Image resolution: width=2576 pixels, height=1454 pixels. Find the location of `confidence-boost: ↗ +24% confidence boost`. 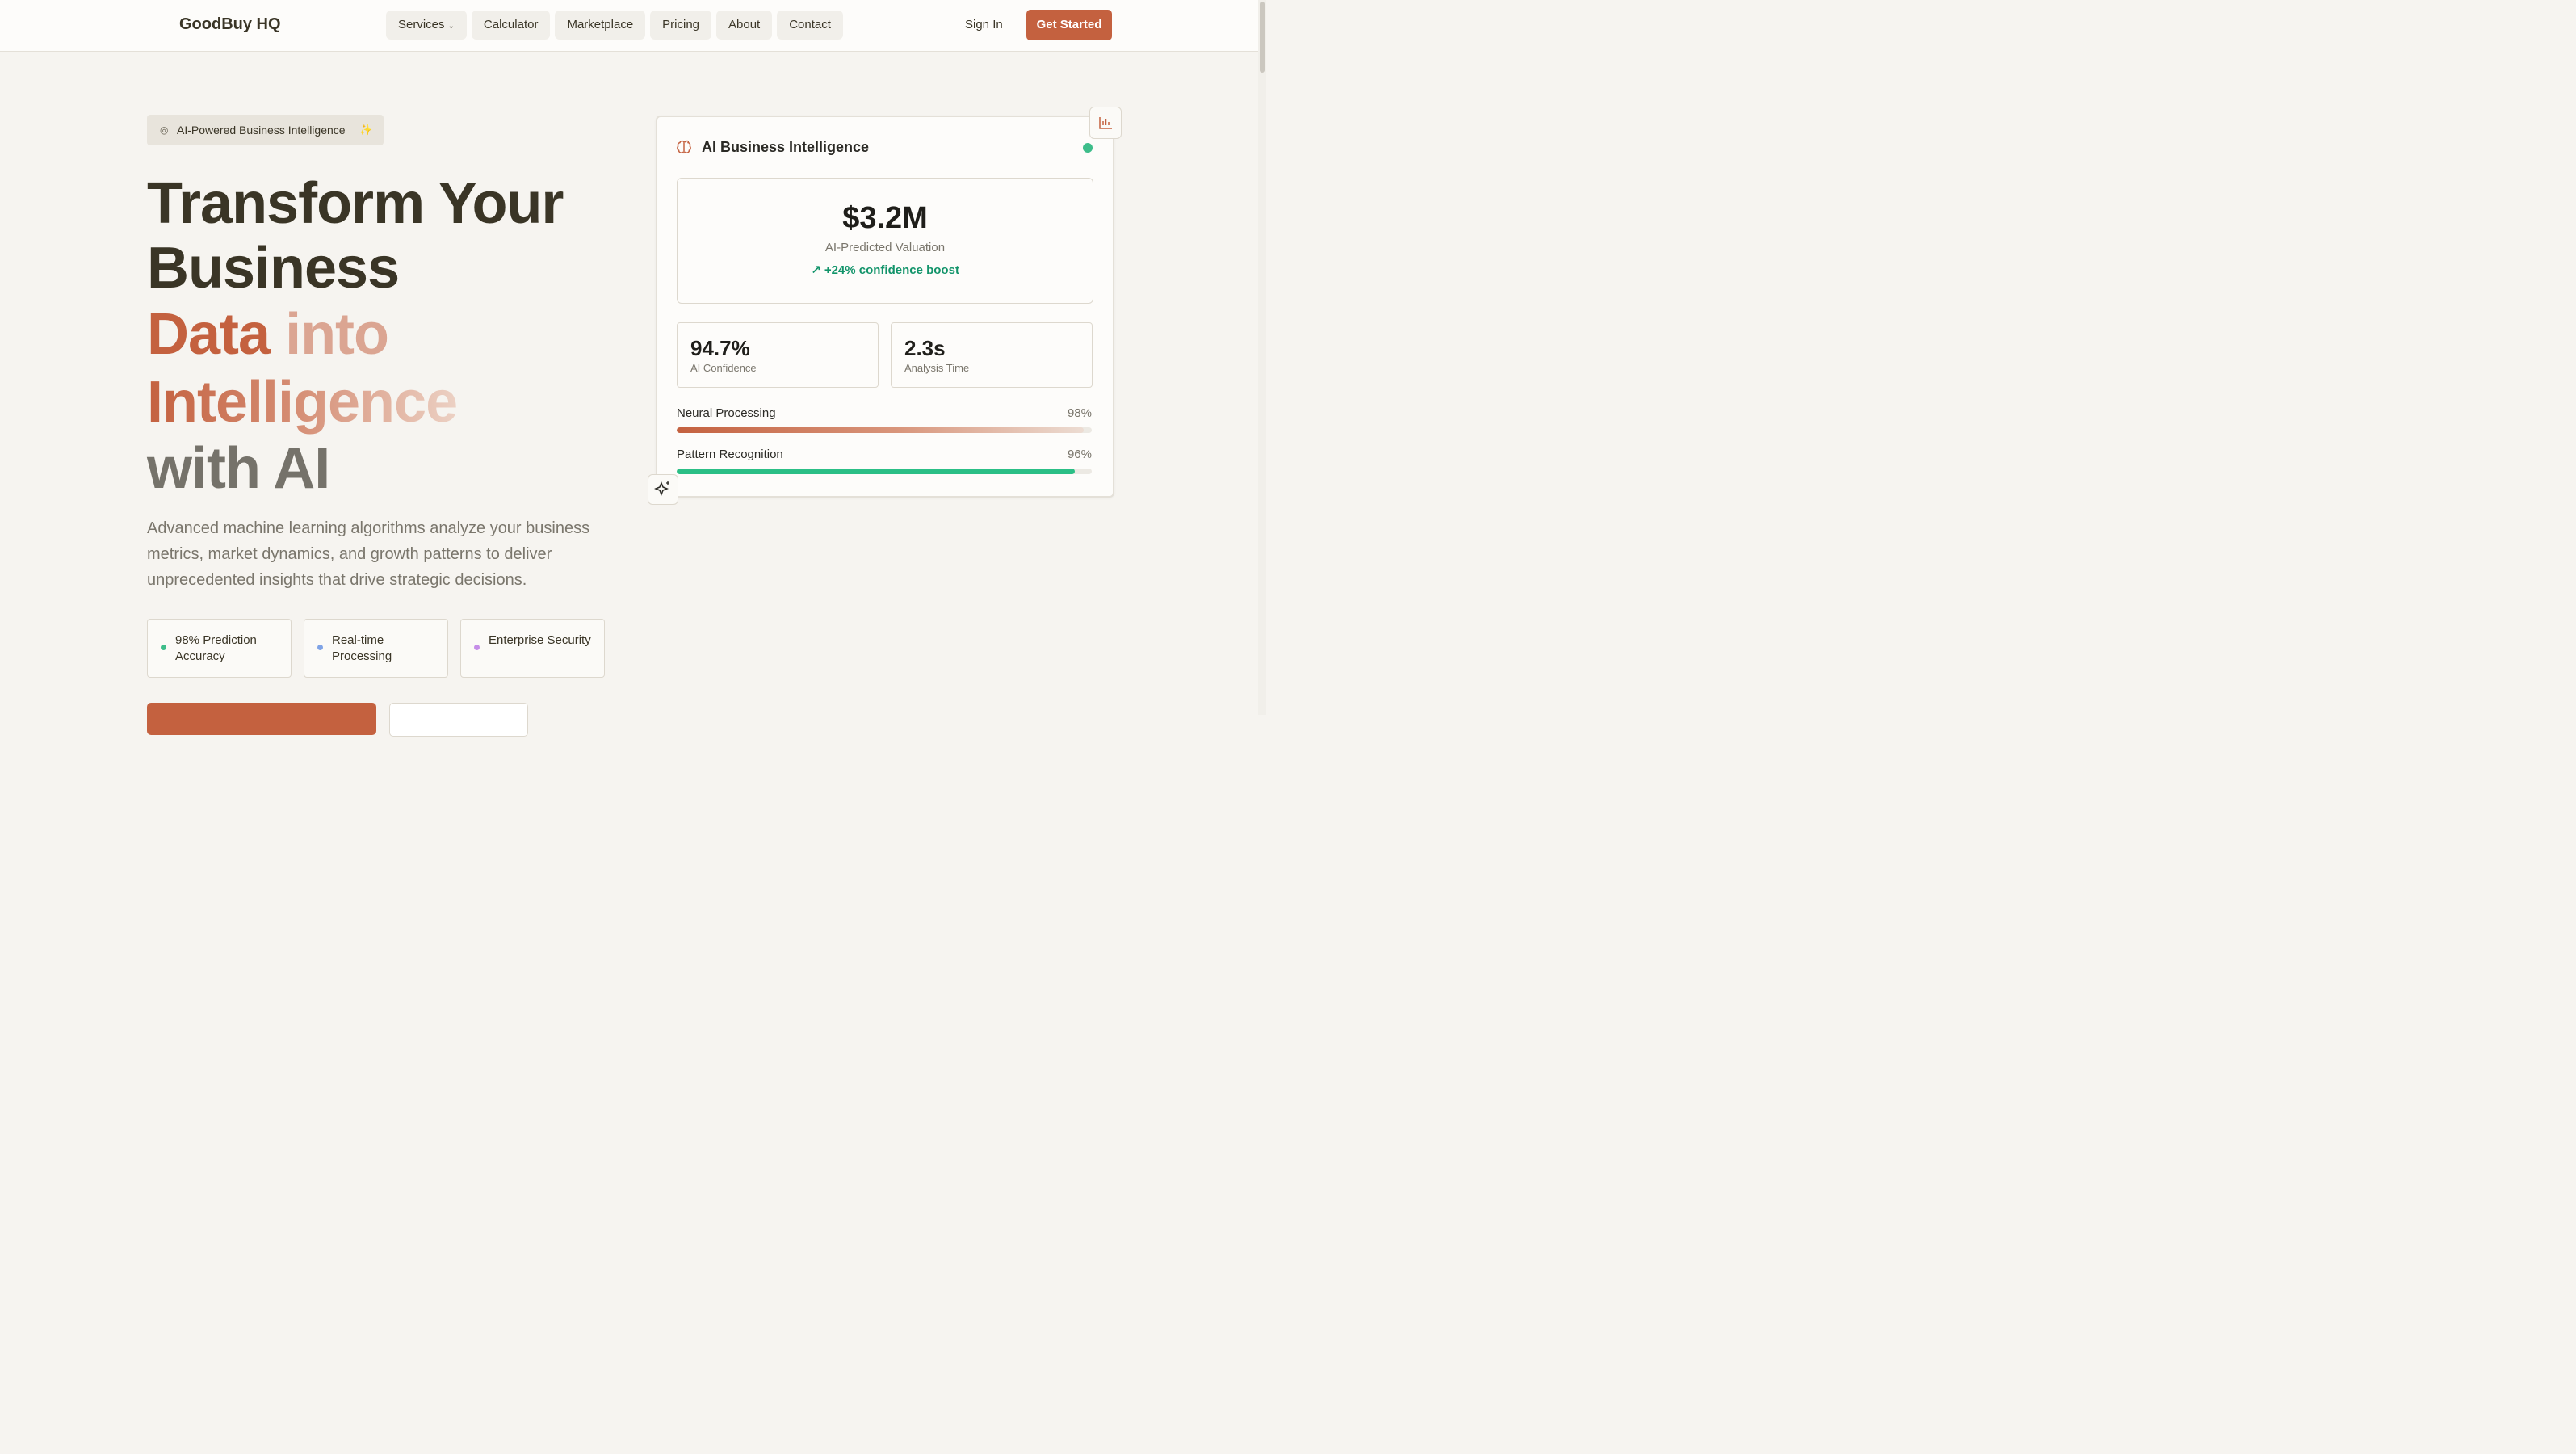

confidence-boost: ↗ +24% confidence boost is located at coordinates (885, 270).